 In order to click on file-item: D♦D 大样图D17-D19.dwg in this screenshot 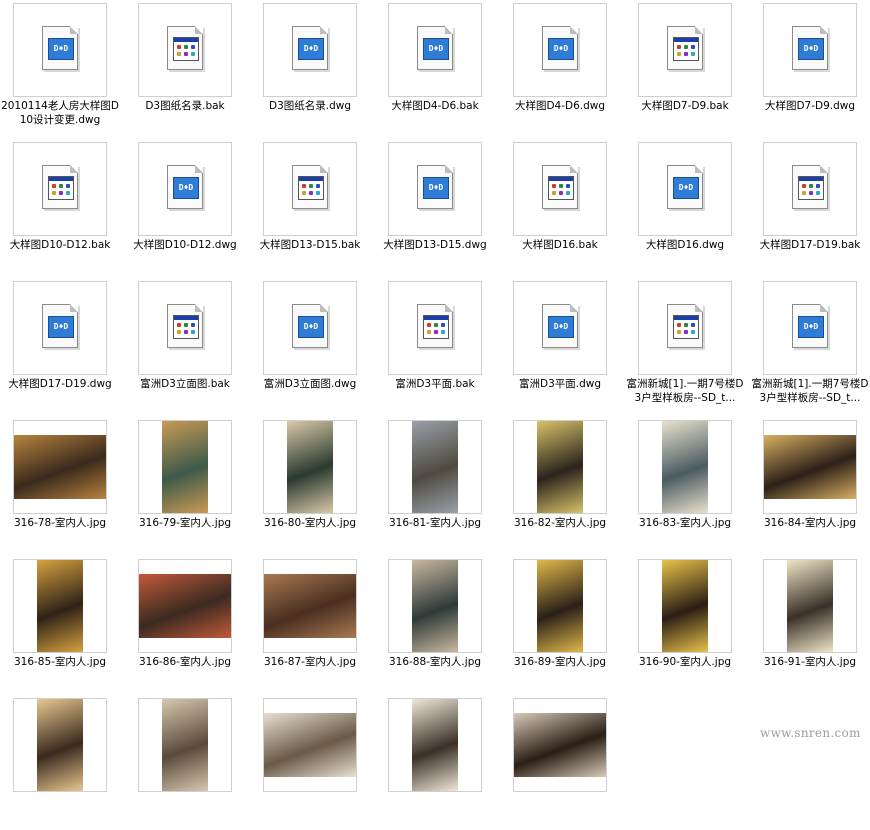, I will do `click(60, 345)`.